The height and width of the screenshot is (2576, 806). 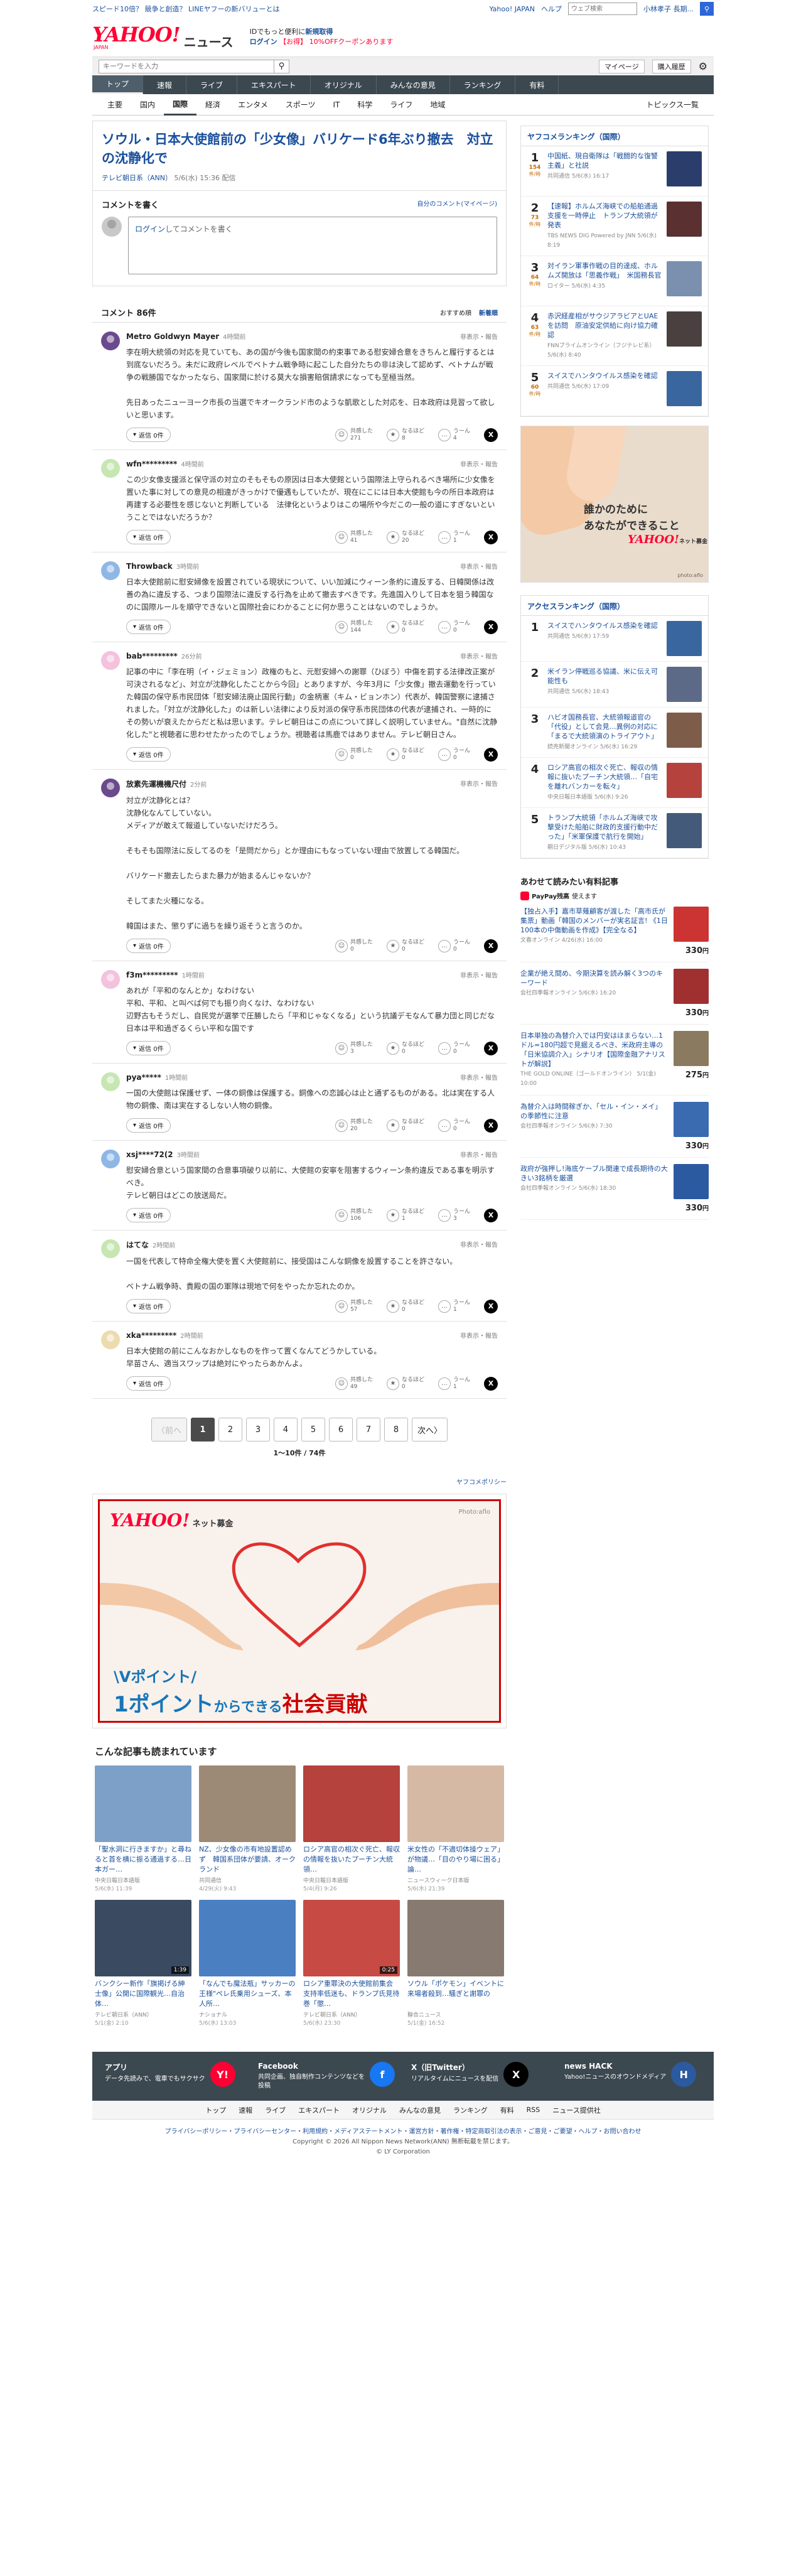 I want to click on page-button: 2, so click(x=230, y=1430).